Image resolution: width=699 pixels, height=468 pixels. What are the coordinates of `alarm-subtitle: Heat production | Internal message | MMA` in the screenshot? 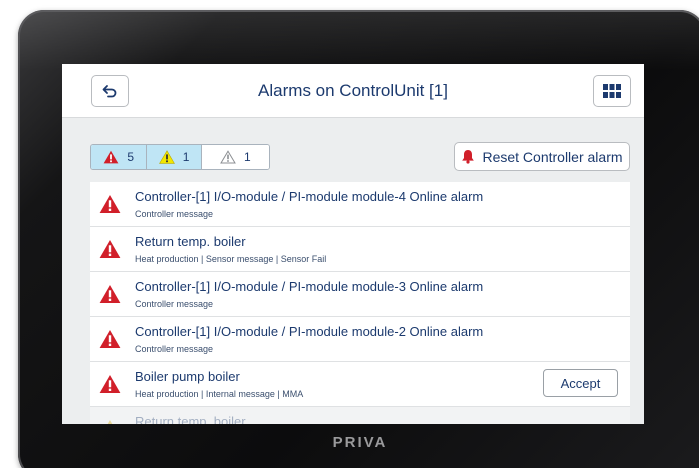 It's located at (219, 394).